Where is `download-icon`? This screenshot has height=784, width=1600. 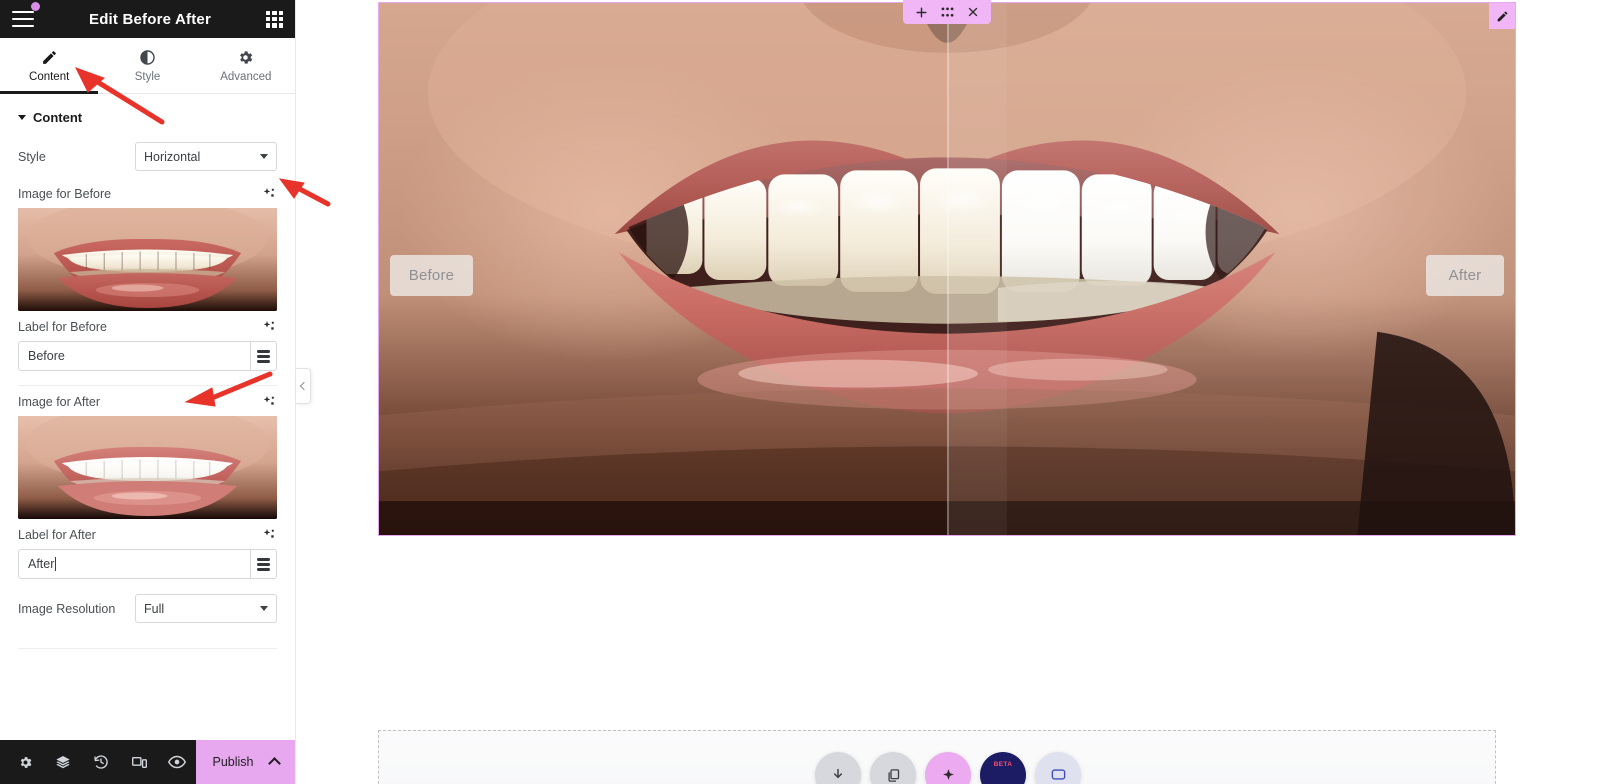 download-icon is located at coordinates (838, 773).